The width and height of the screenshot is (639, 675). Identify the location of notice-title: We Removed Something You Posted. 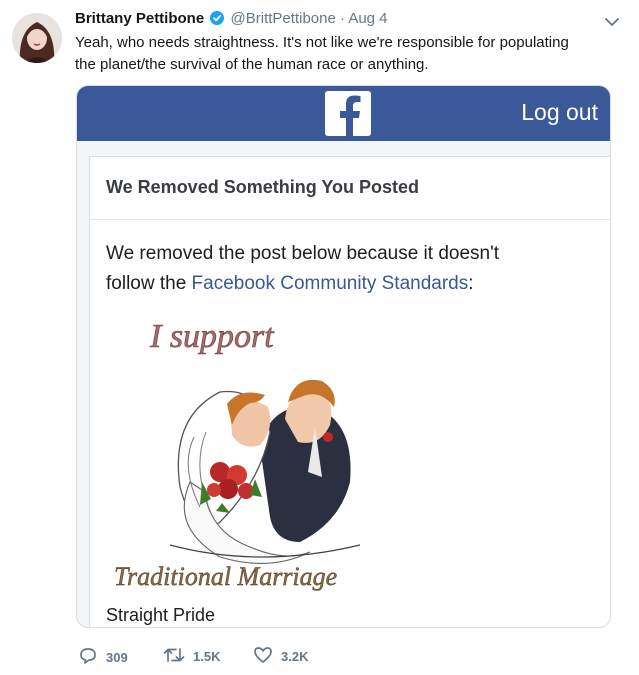
(263, 187).